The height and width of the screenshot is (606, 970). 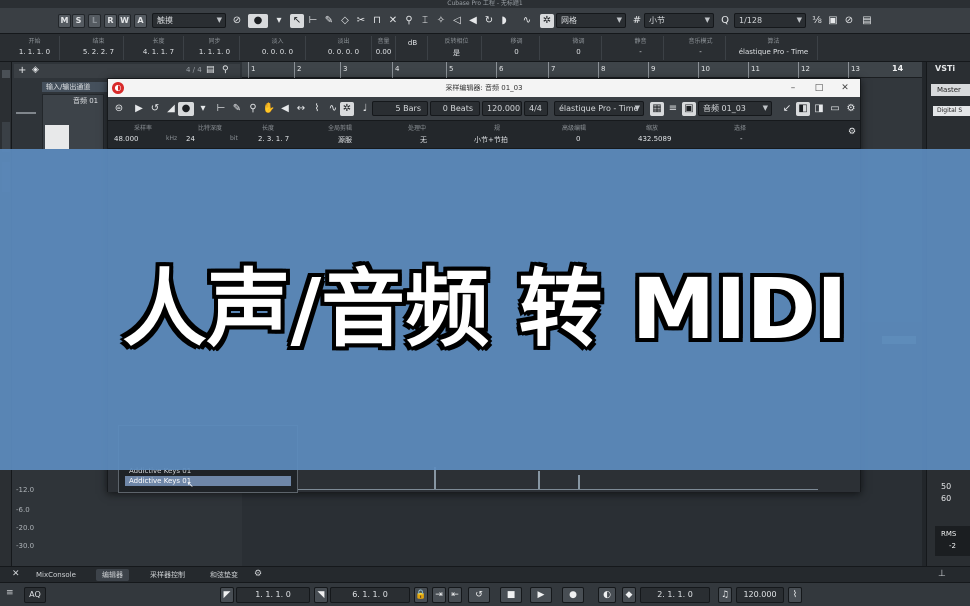 I want to click on automation-button: A, so click(x=140, y=21).